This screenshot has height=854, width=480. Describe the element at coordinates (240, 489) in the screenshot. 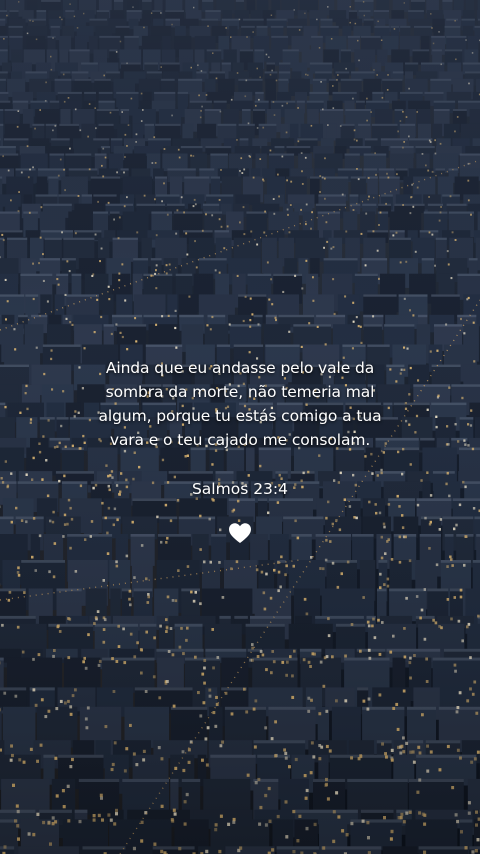

I see `verse-reference: Salmos 23:4` at that location.